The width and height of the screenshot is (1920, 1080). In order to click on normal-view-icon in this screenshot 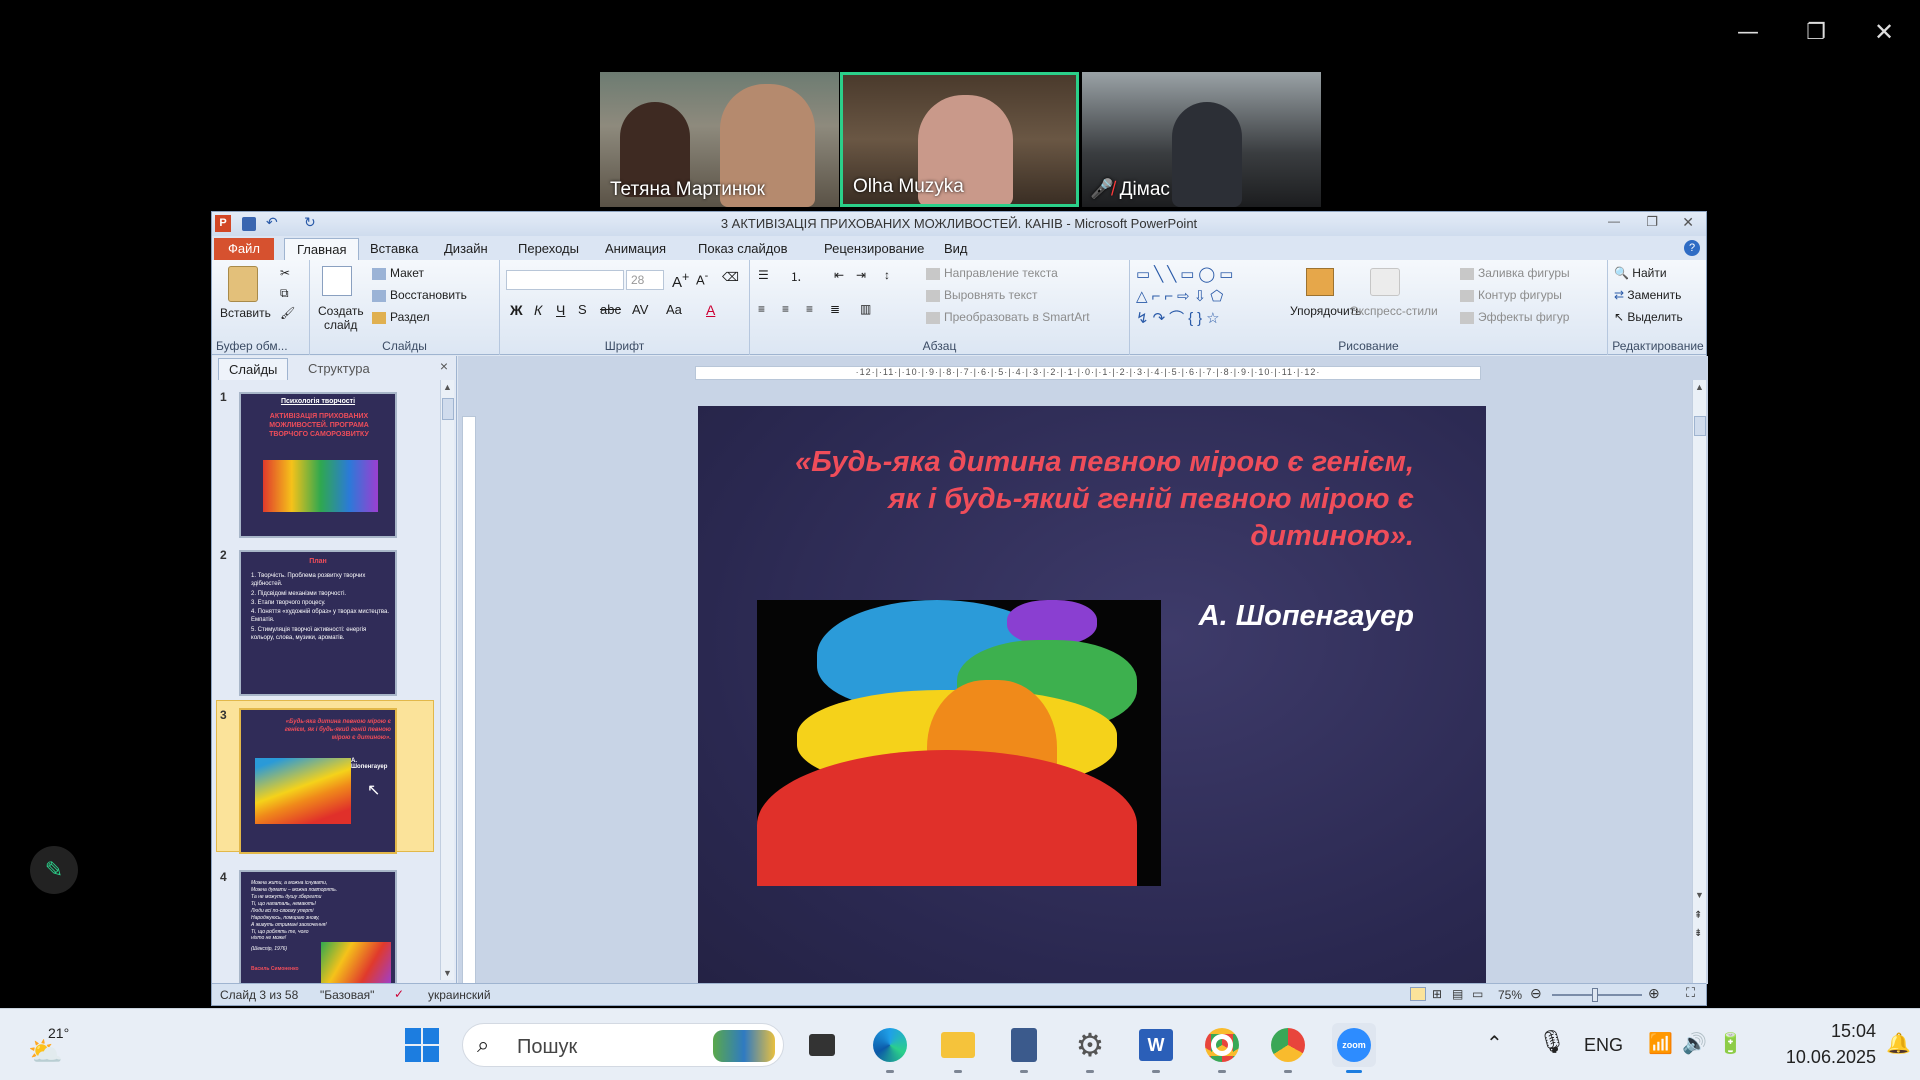, I will do `click(1418, 994)`.